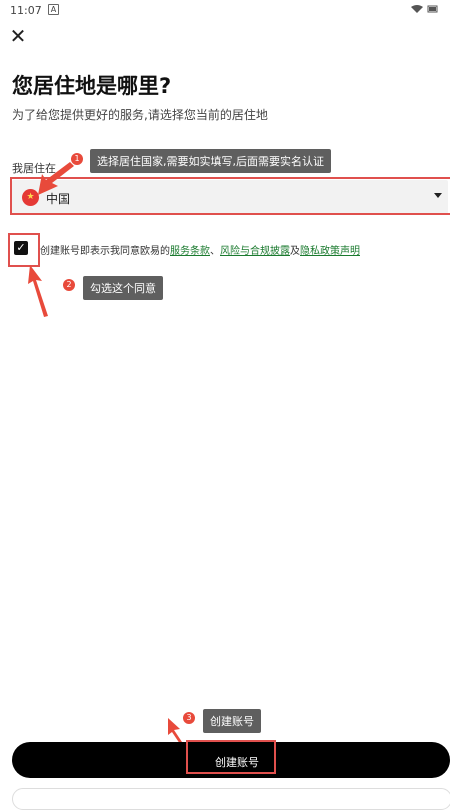  What do you see at coordinates (189, 718) in the screenshot?
I see `annotation-number-3: 3` at bounding box center [189, 718].